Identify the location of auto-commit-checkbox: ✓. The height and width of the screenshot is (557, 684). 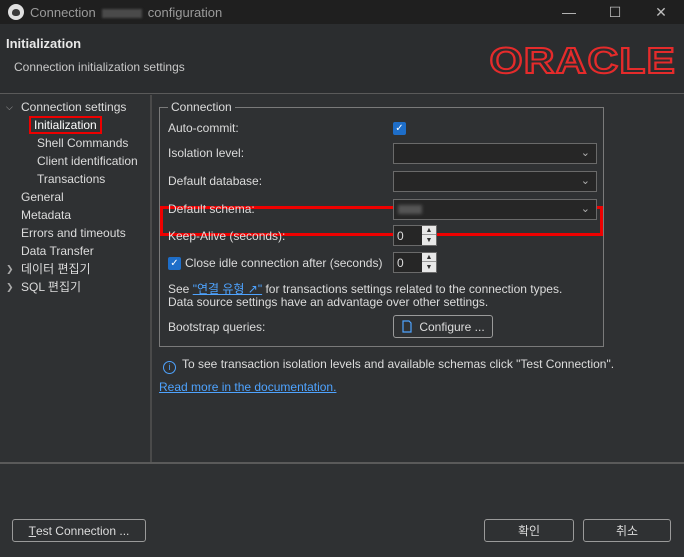
(399, 128).